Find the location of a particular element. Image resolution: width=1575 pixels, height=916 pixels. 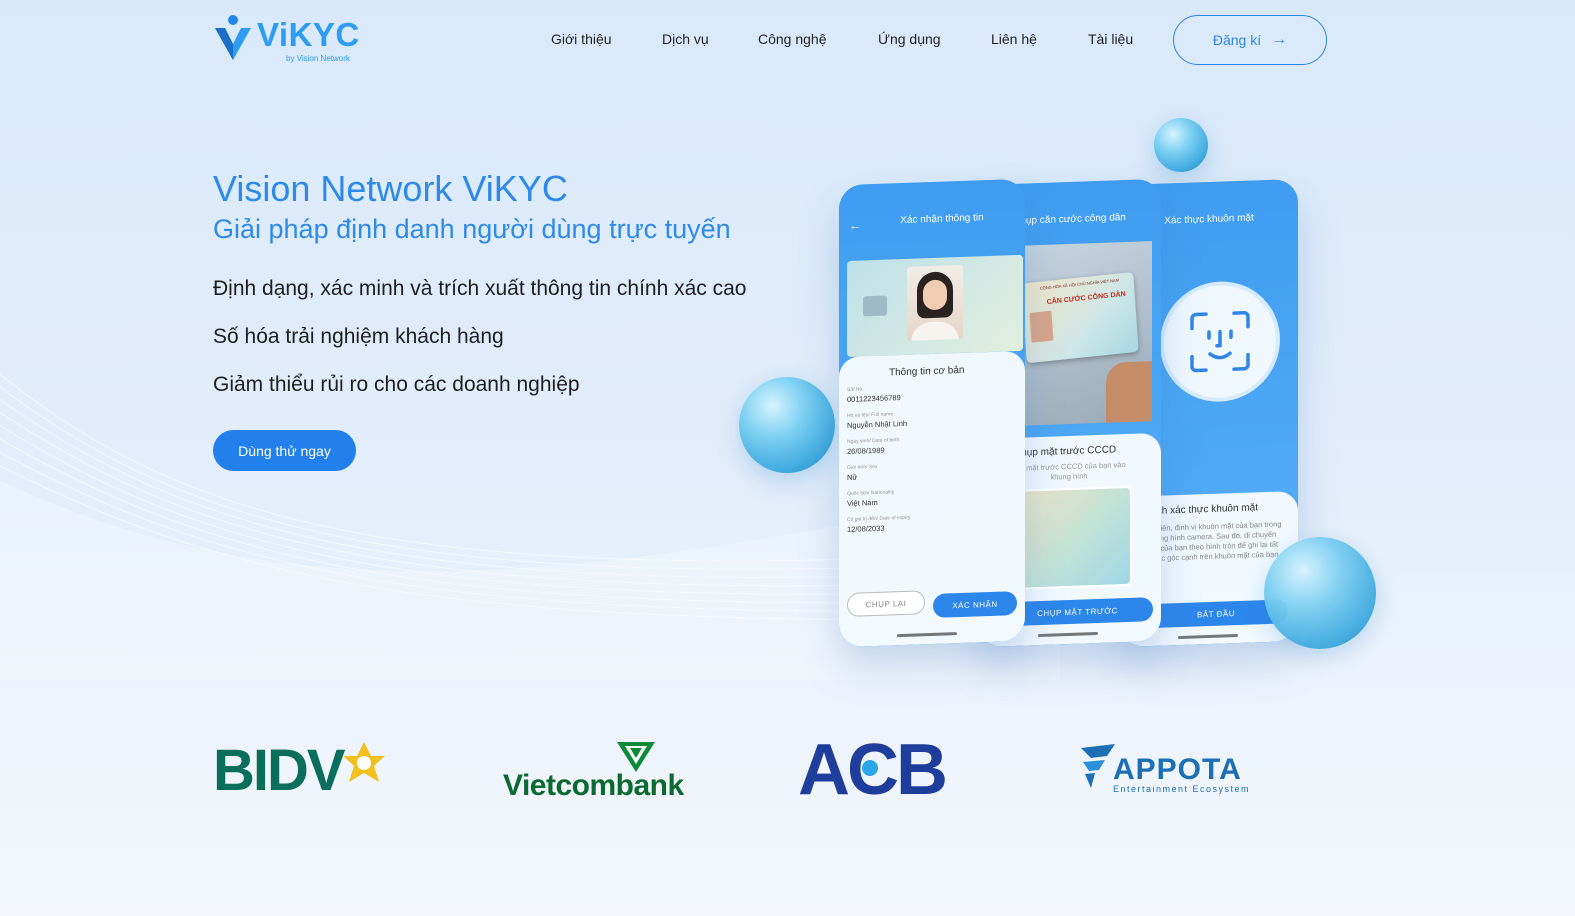

id-card-country-text: CỘNG HÒA XÃ HỘI CHỦ NGHĨA VIỆT NAM is located at coordinates (1079, 284).